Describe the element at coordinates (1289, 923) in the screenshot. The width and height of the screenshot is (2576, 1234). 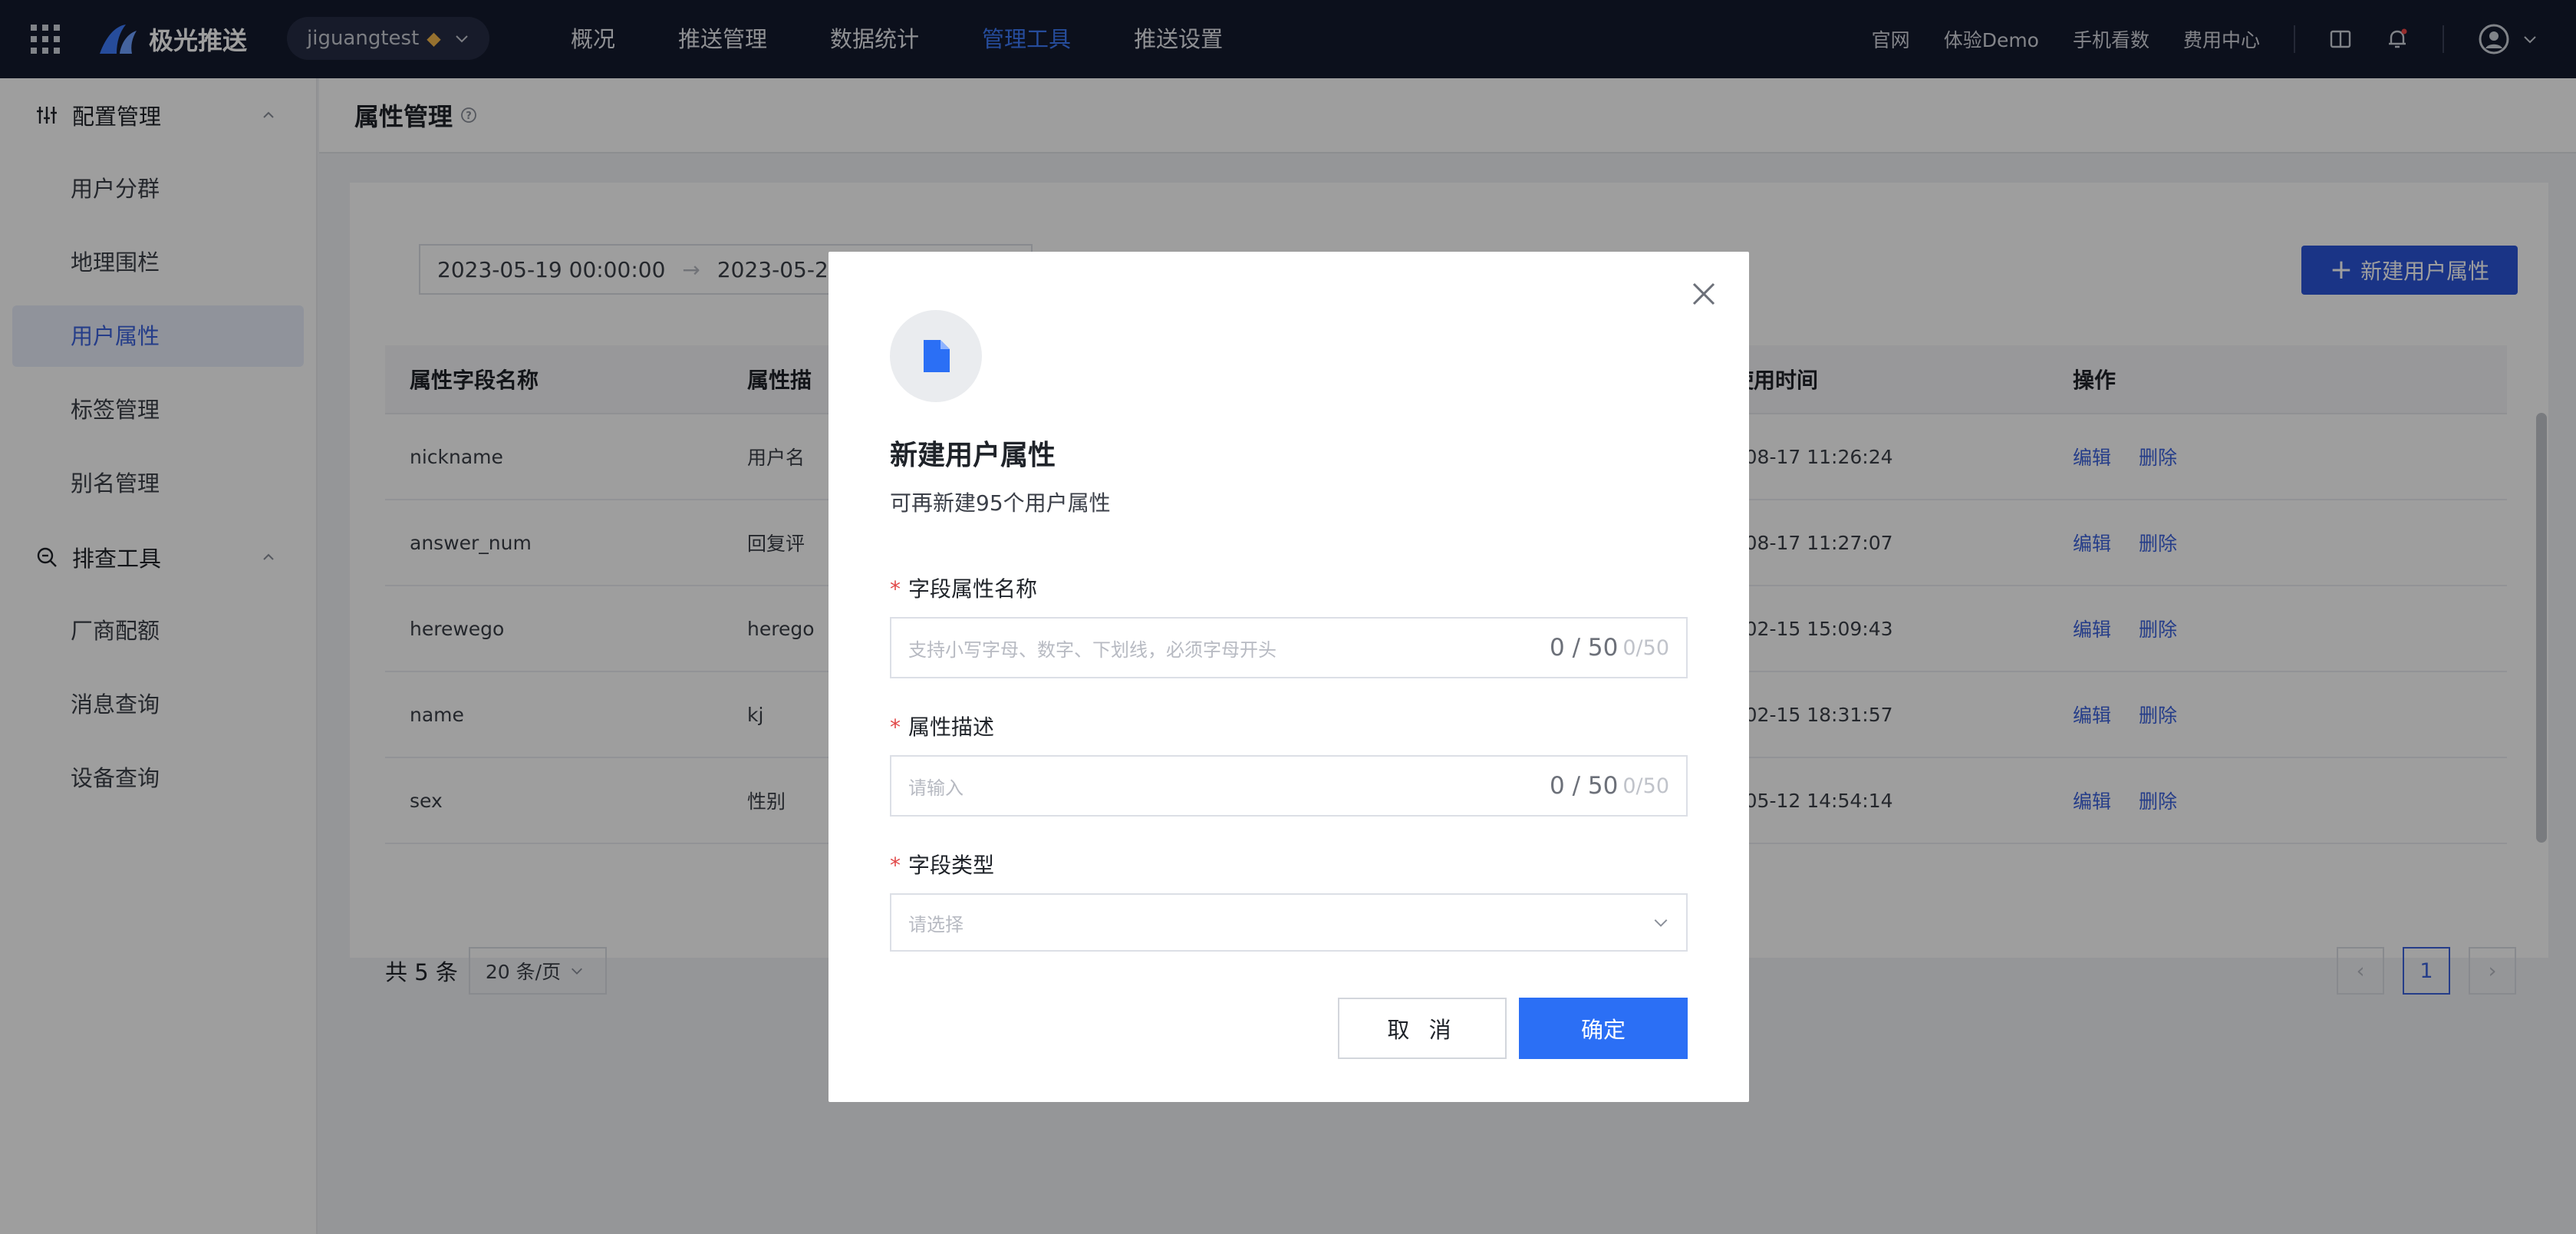
I see `field-type-select: 请选择` at that location.